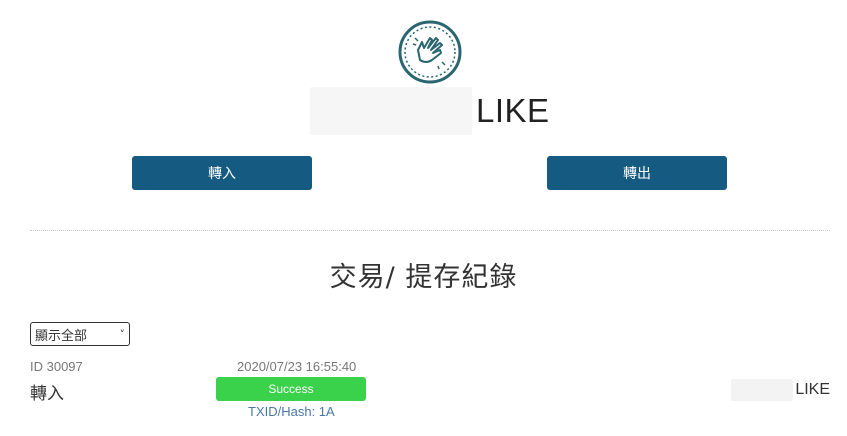 This screenshot has height=436, width=847. I want to click on balance-amount-redacted, so click(391, 111).